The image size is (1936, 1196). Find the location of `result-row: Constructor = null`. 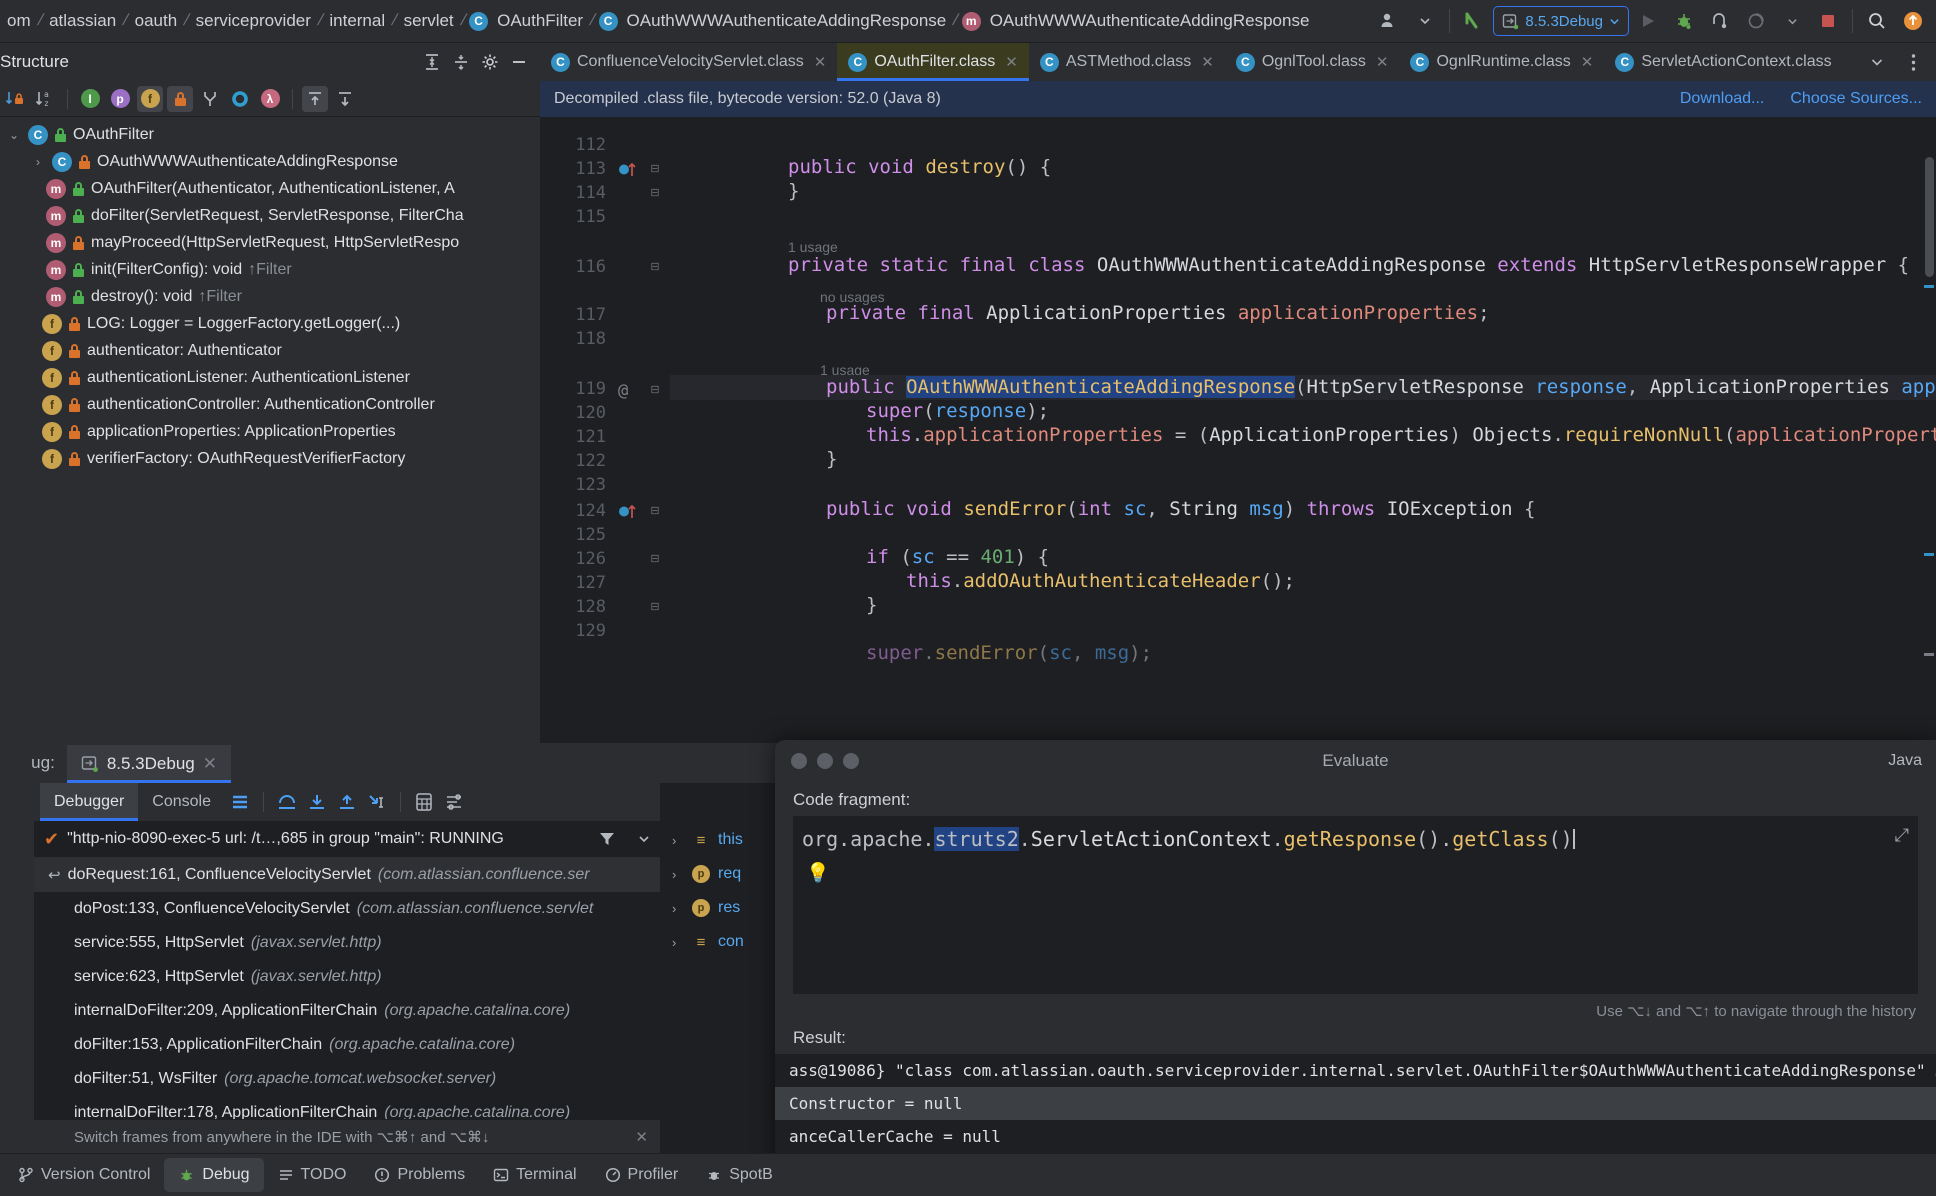

result-row: Constructor = null is located at coordinates (1355, 1103).